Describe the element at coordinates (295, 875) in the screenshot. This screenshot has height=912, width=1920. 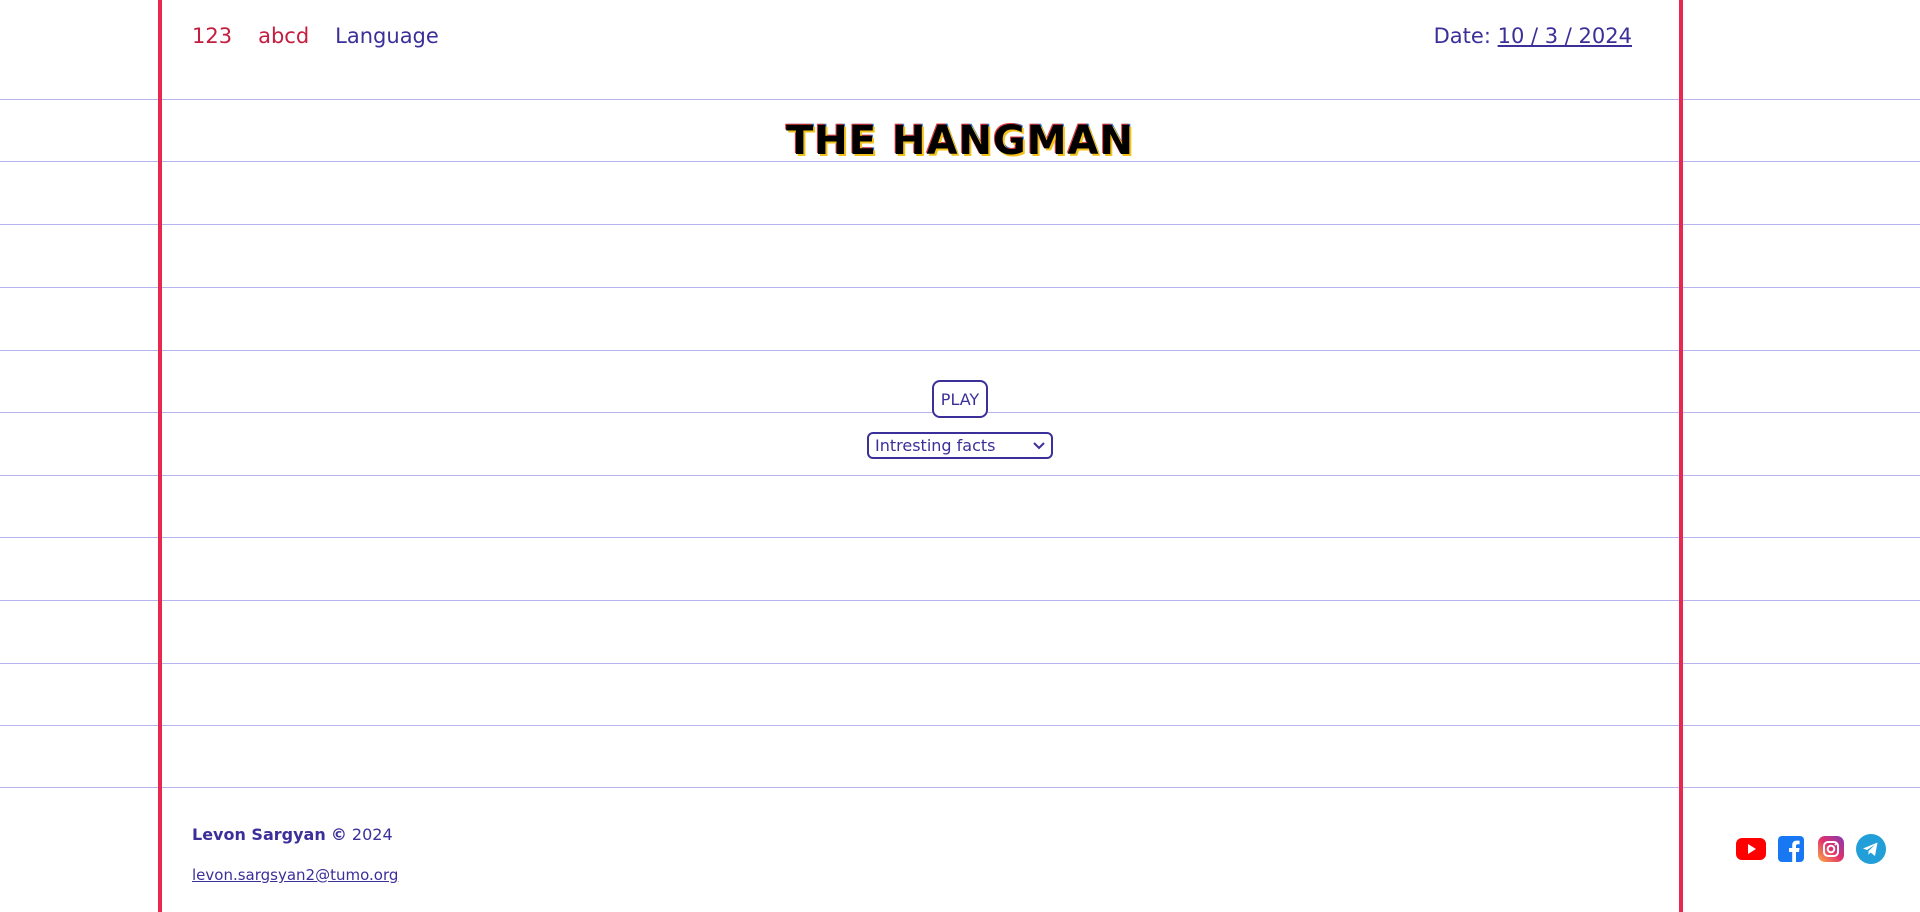
I see `author-email-link: levon.sargsyan2@tumo.org` at that location.